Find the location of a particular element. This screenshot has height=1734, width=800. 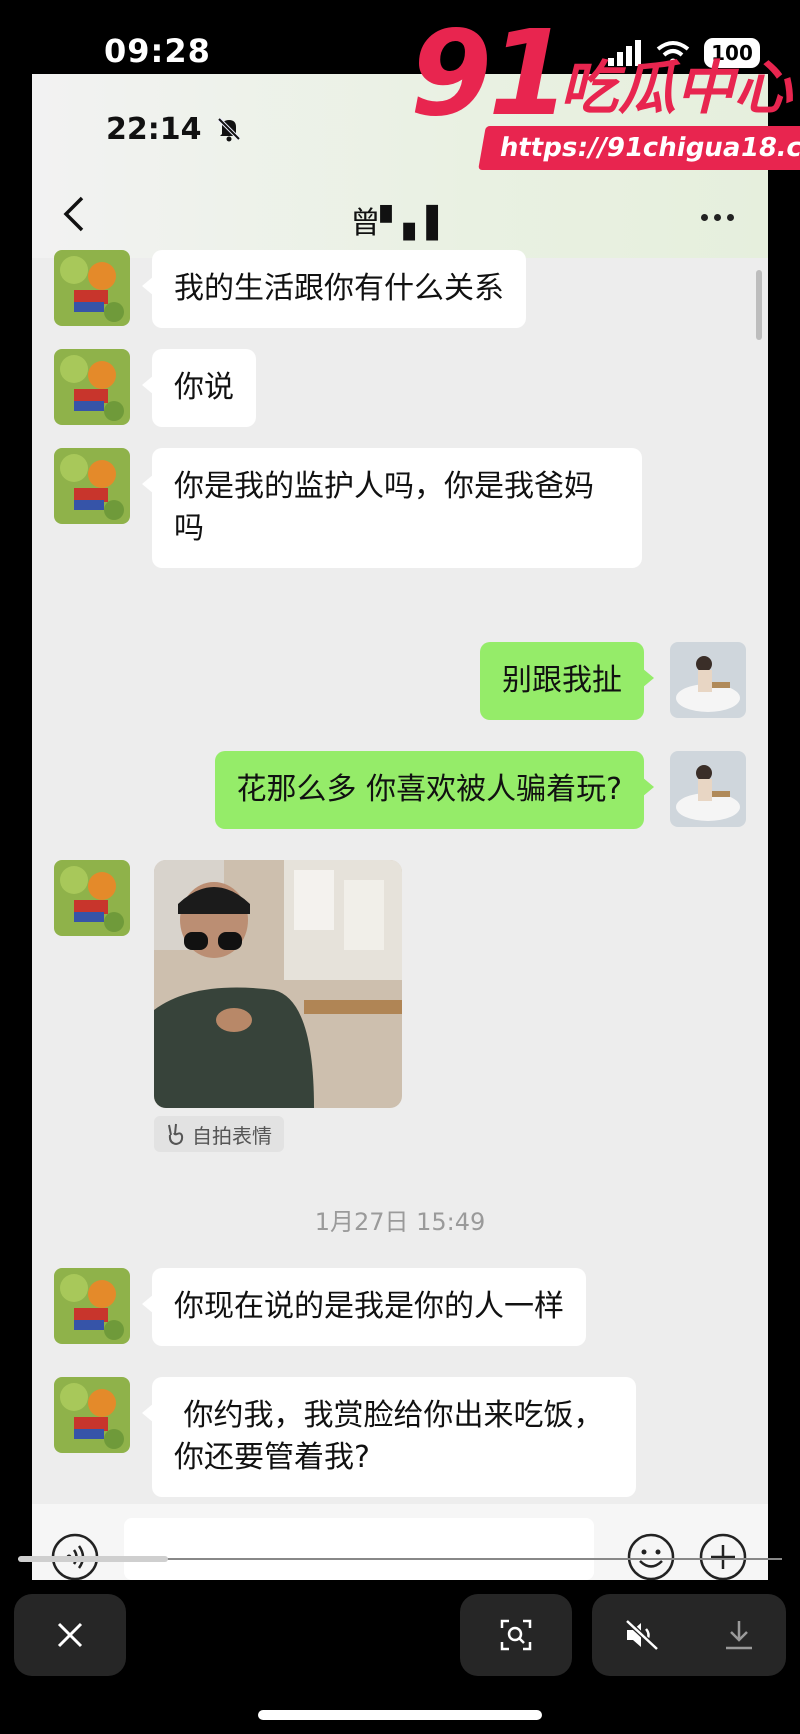

message-bubble: 你约我，我赏脸给你出来吃饭，你还要管着我? is located at coordinates (389, 1437).